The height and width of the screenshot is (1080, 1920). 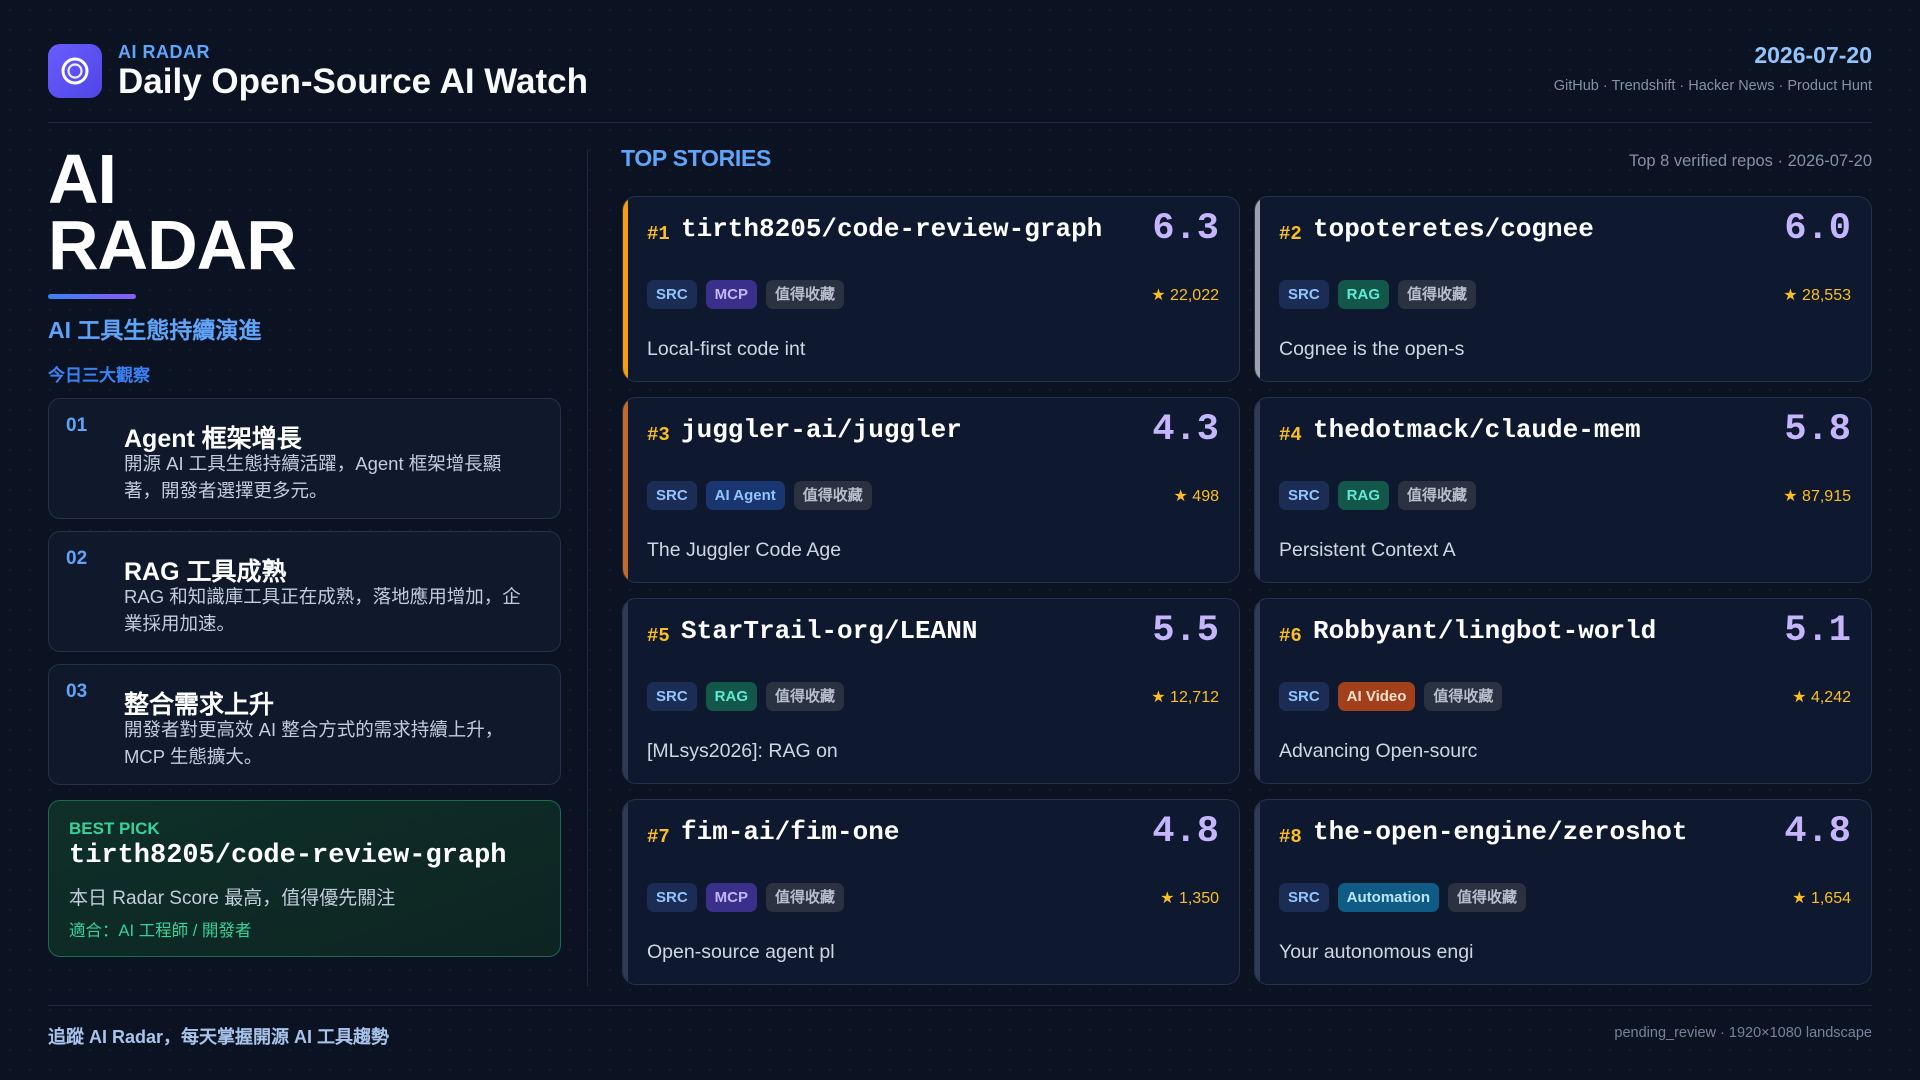 What do you see at coordinates (313, 477) in the screenshot?
I see `insight-description: 開源 AI 工具生態持續活躍，Agent 框架增長顯著，開發者選擇更多元。` at bounding box center [313, 477].